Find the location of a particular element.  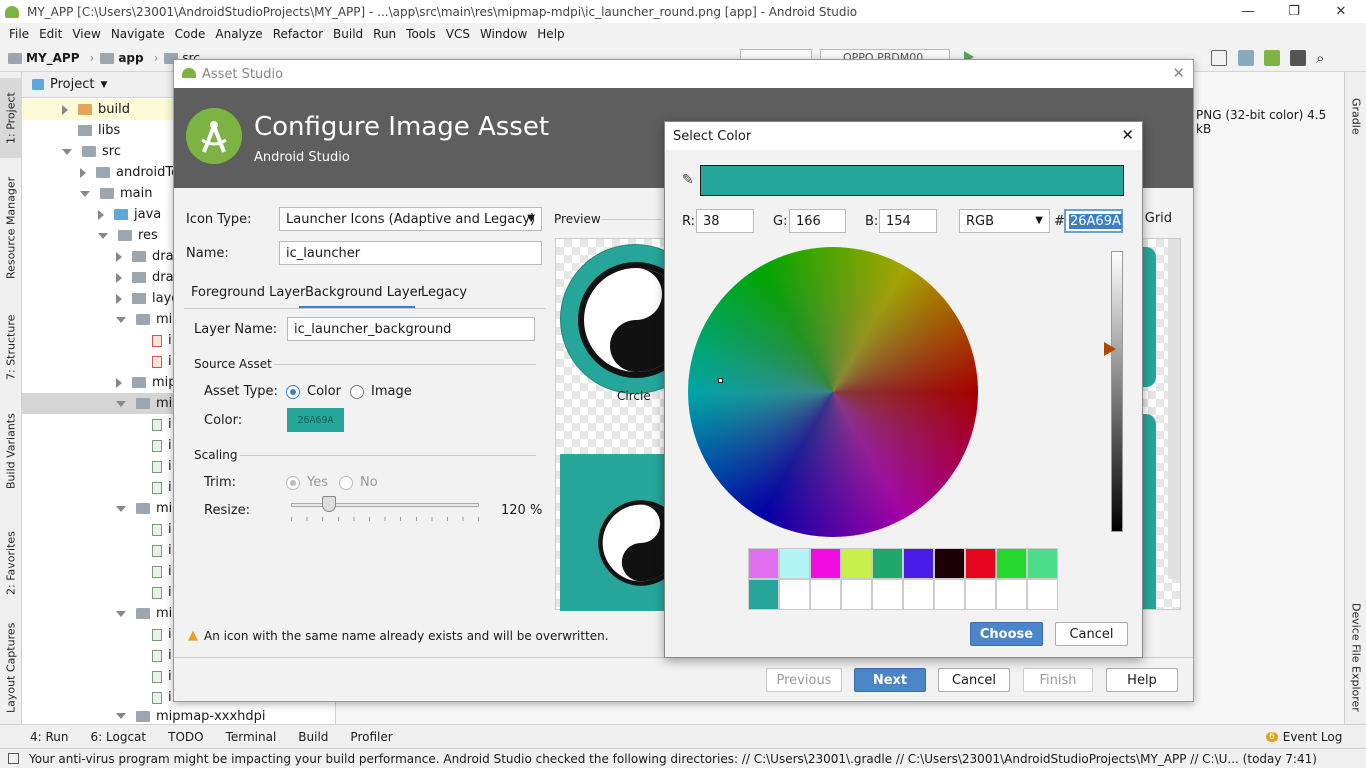

brightness-slider is located at coordinates (1117, 391).